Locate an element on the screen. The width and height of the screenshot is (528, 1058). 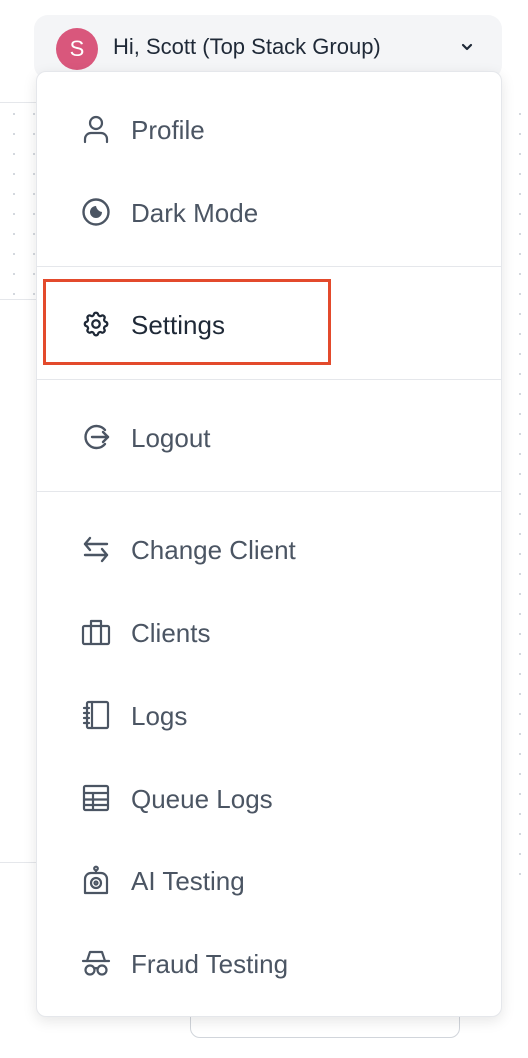
menu-item-label: Profile is located at coordinates (168, 130).